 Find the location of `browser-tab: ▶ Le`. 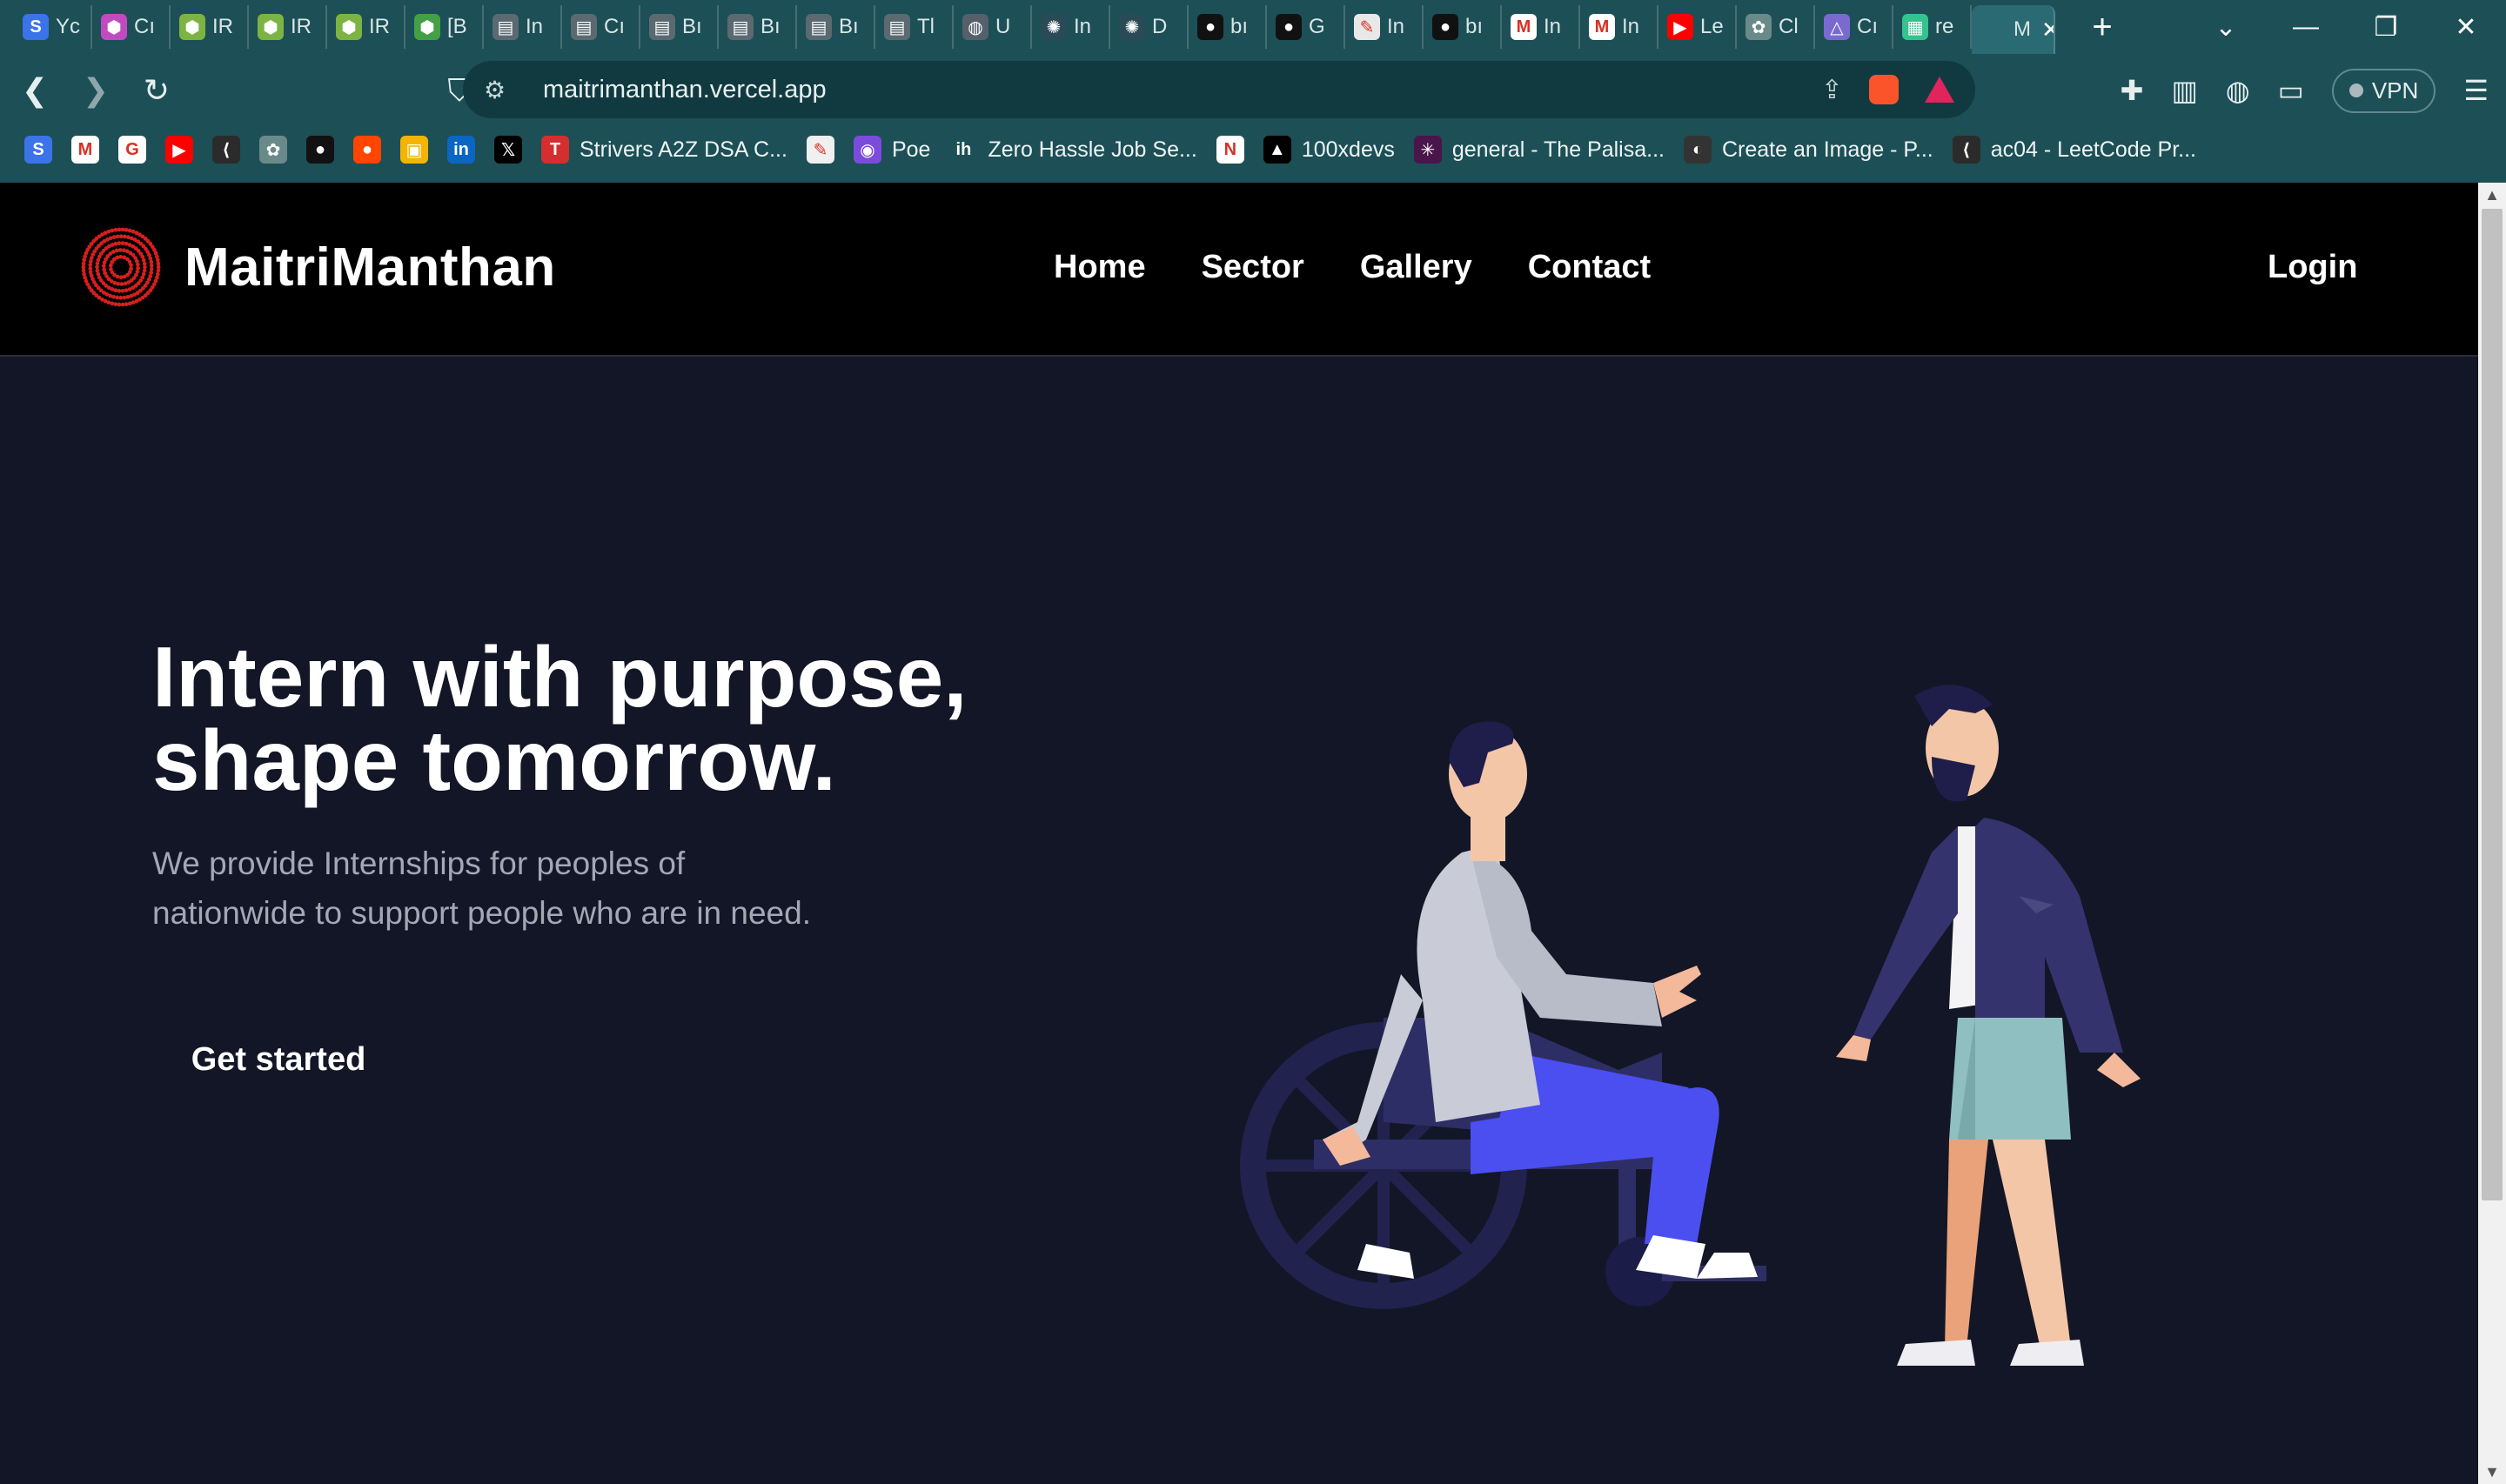

browser-tab: ▶ Le is located at coordinates (1697, 27).